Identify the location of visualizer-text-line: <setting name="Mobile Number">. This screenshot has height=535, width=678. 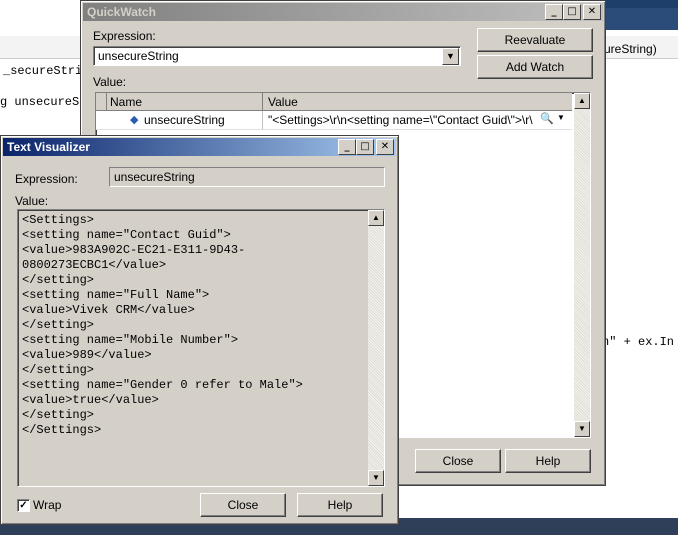
(130, 340).